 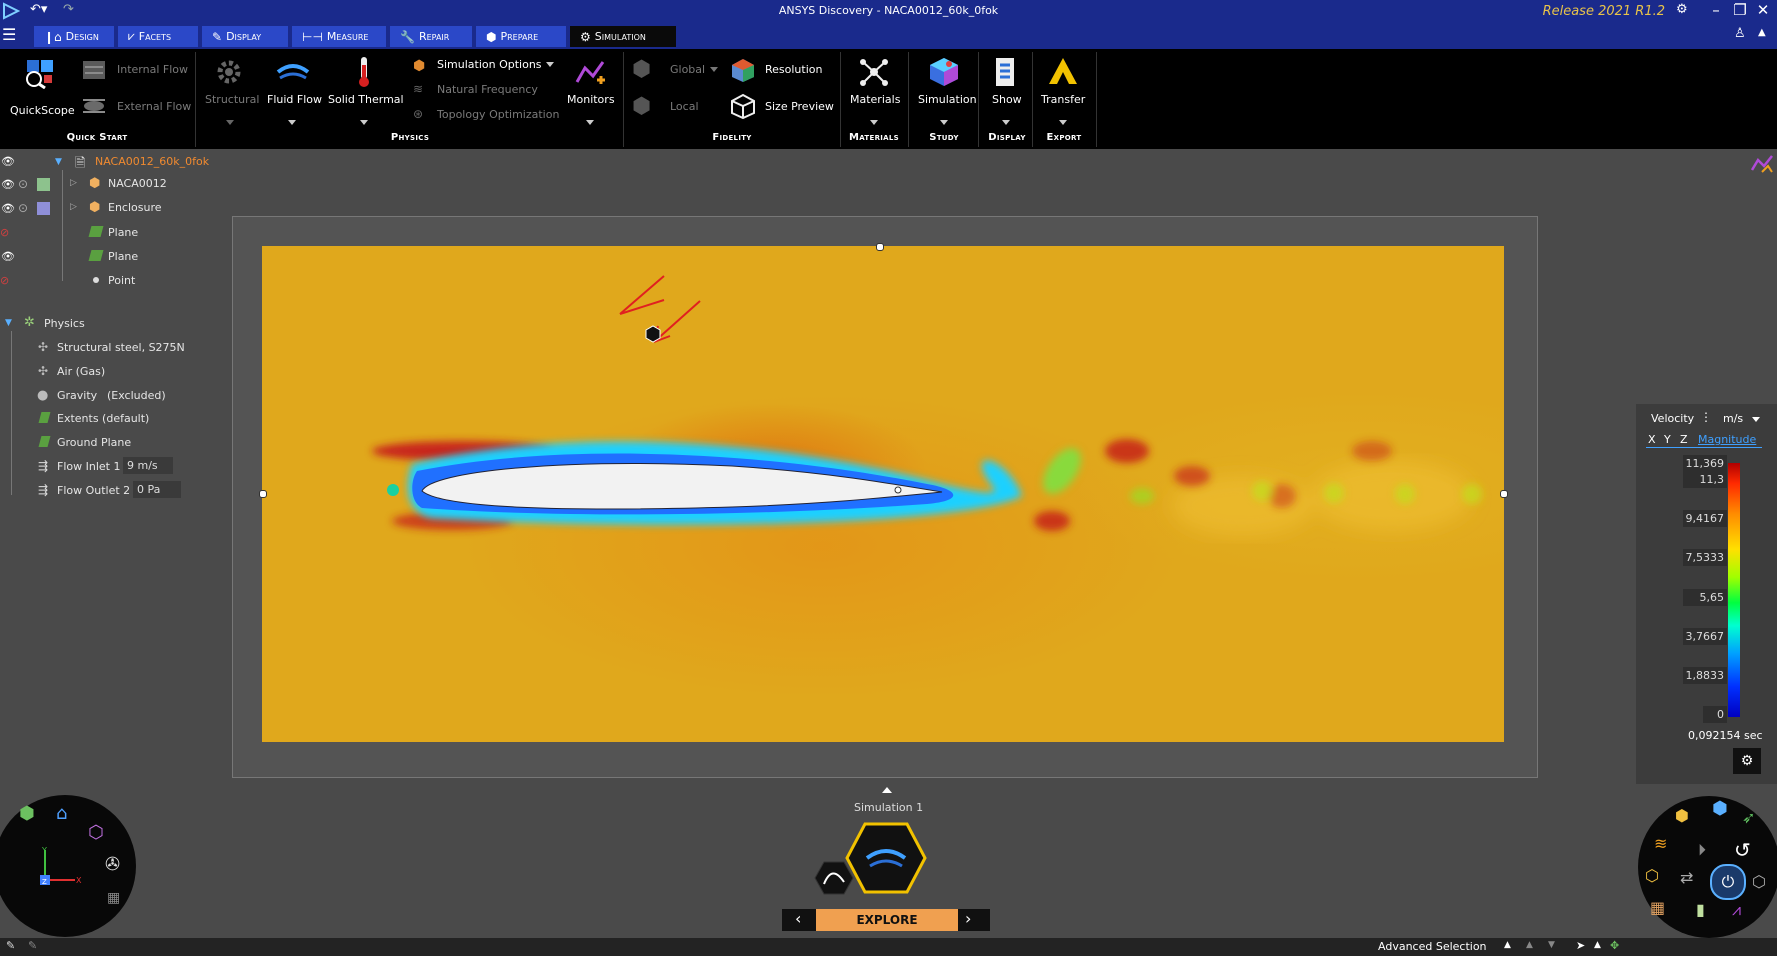 What do you see at coordinates (714, 69) in the screenshot?
I see `global-fidelity-dropdown-icon` at bounding box center [714, 69].